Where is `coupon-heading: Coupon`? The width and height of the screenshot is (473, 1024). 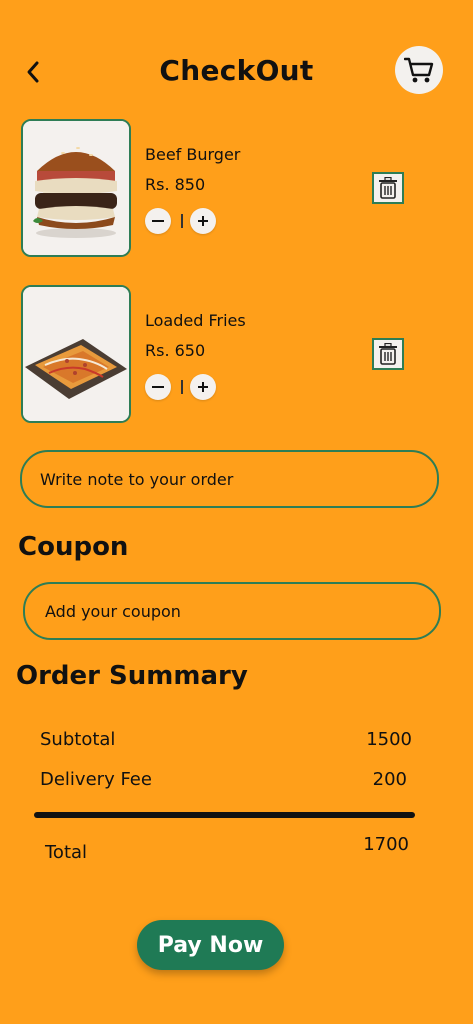 coupon-heading: Coupon is located at coordinates (73, 547).